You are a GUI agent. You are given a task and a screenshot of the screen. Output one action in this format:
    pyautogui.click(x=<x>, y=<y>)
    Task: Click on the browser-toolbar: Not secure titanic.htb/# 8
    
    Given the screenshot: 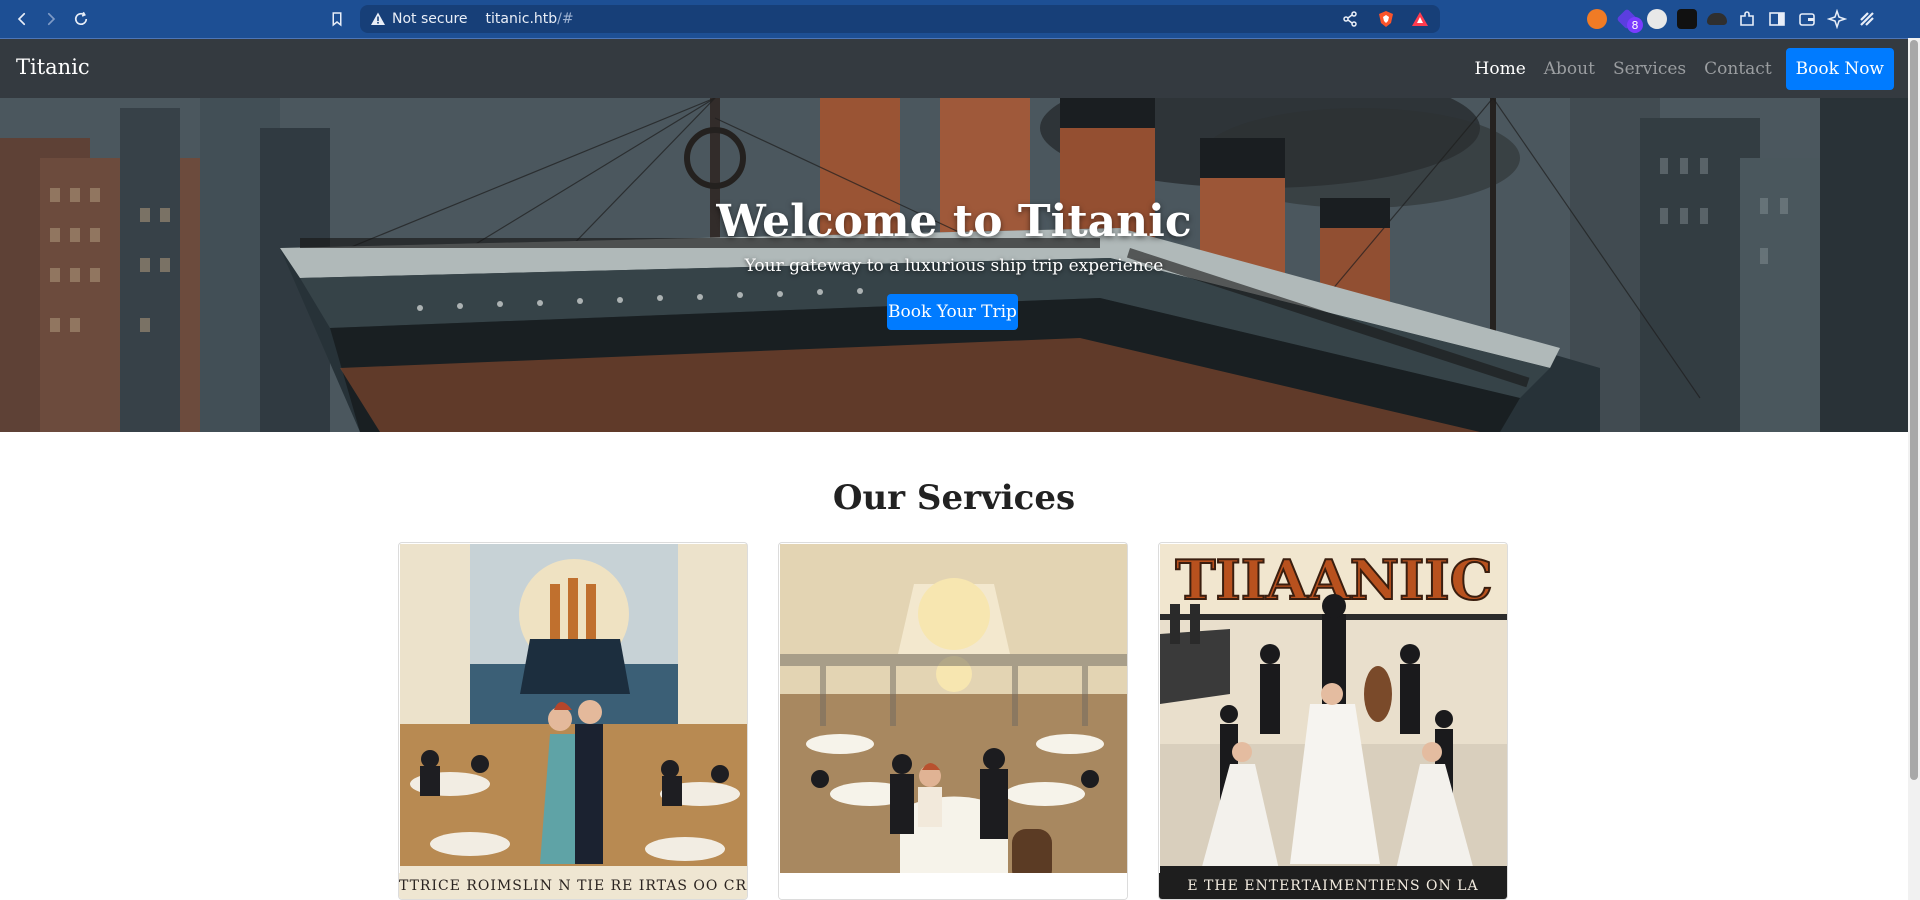 What is the action you would take?
    pyautogui.click(x=960, y=19)
    